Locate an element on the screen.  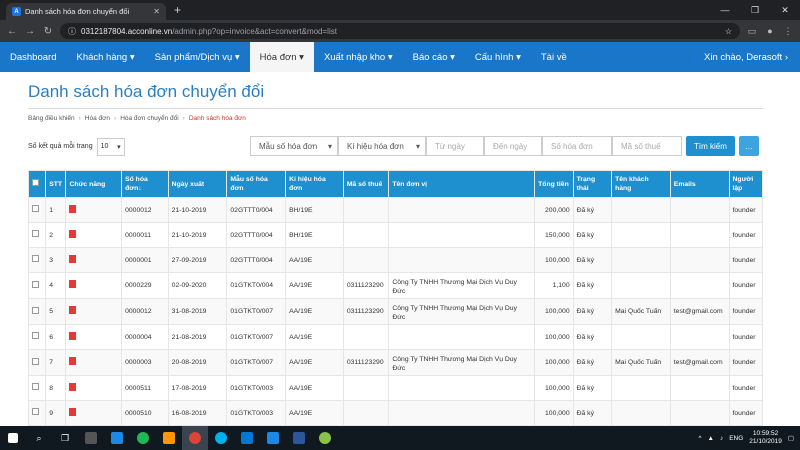
clock: 10:59:52 21/10/2019 is located at coordinates (765, 438).